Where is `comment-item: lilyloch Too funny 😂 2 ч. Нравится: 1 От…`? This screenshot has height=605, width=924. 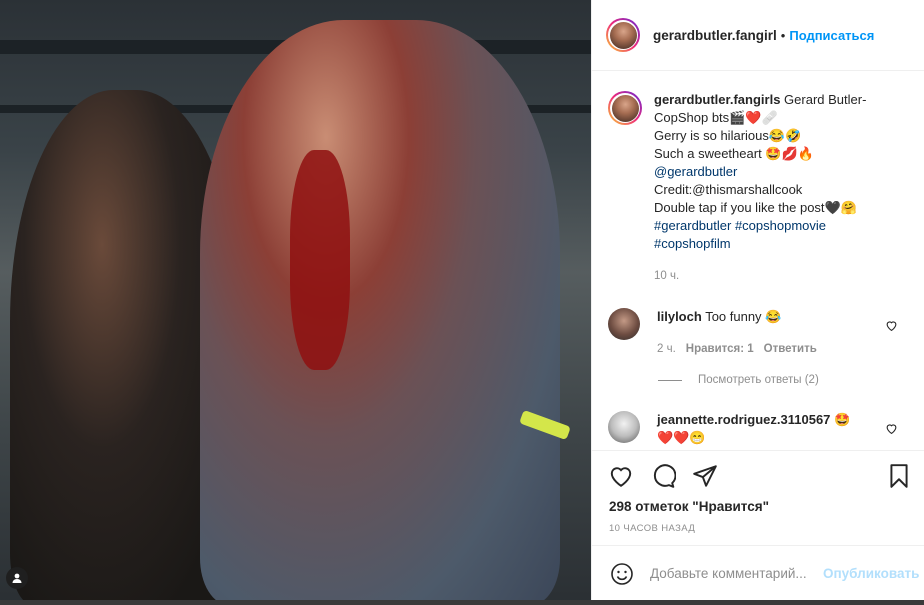
comment-item: lilyloch Too funny 😂 2 ч. Нравится: 1 От… is located at coordinates (758, 333).